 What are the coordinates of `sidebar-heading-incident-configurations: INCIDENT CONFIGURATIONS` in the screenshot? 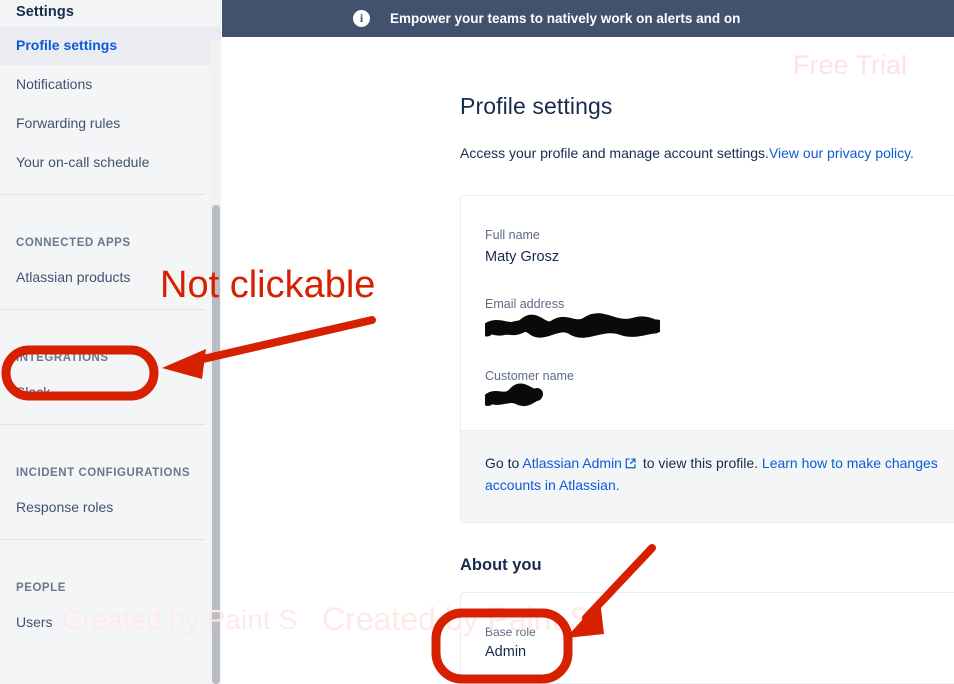 It's located at (103, 473).